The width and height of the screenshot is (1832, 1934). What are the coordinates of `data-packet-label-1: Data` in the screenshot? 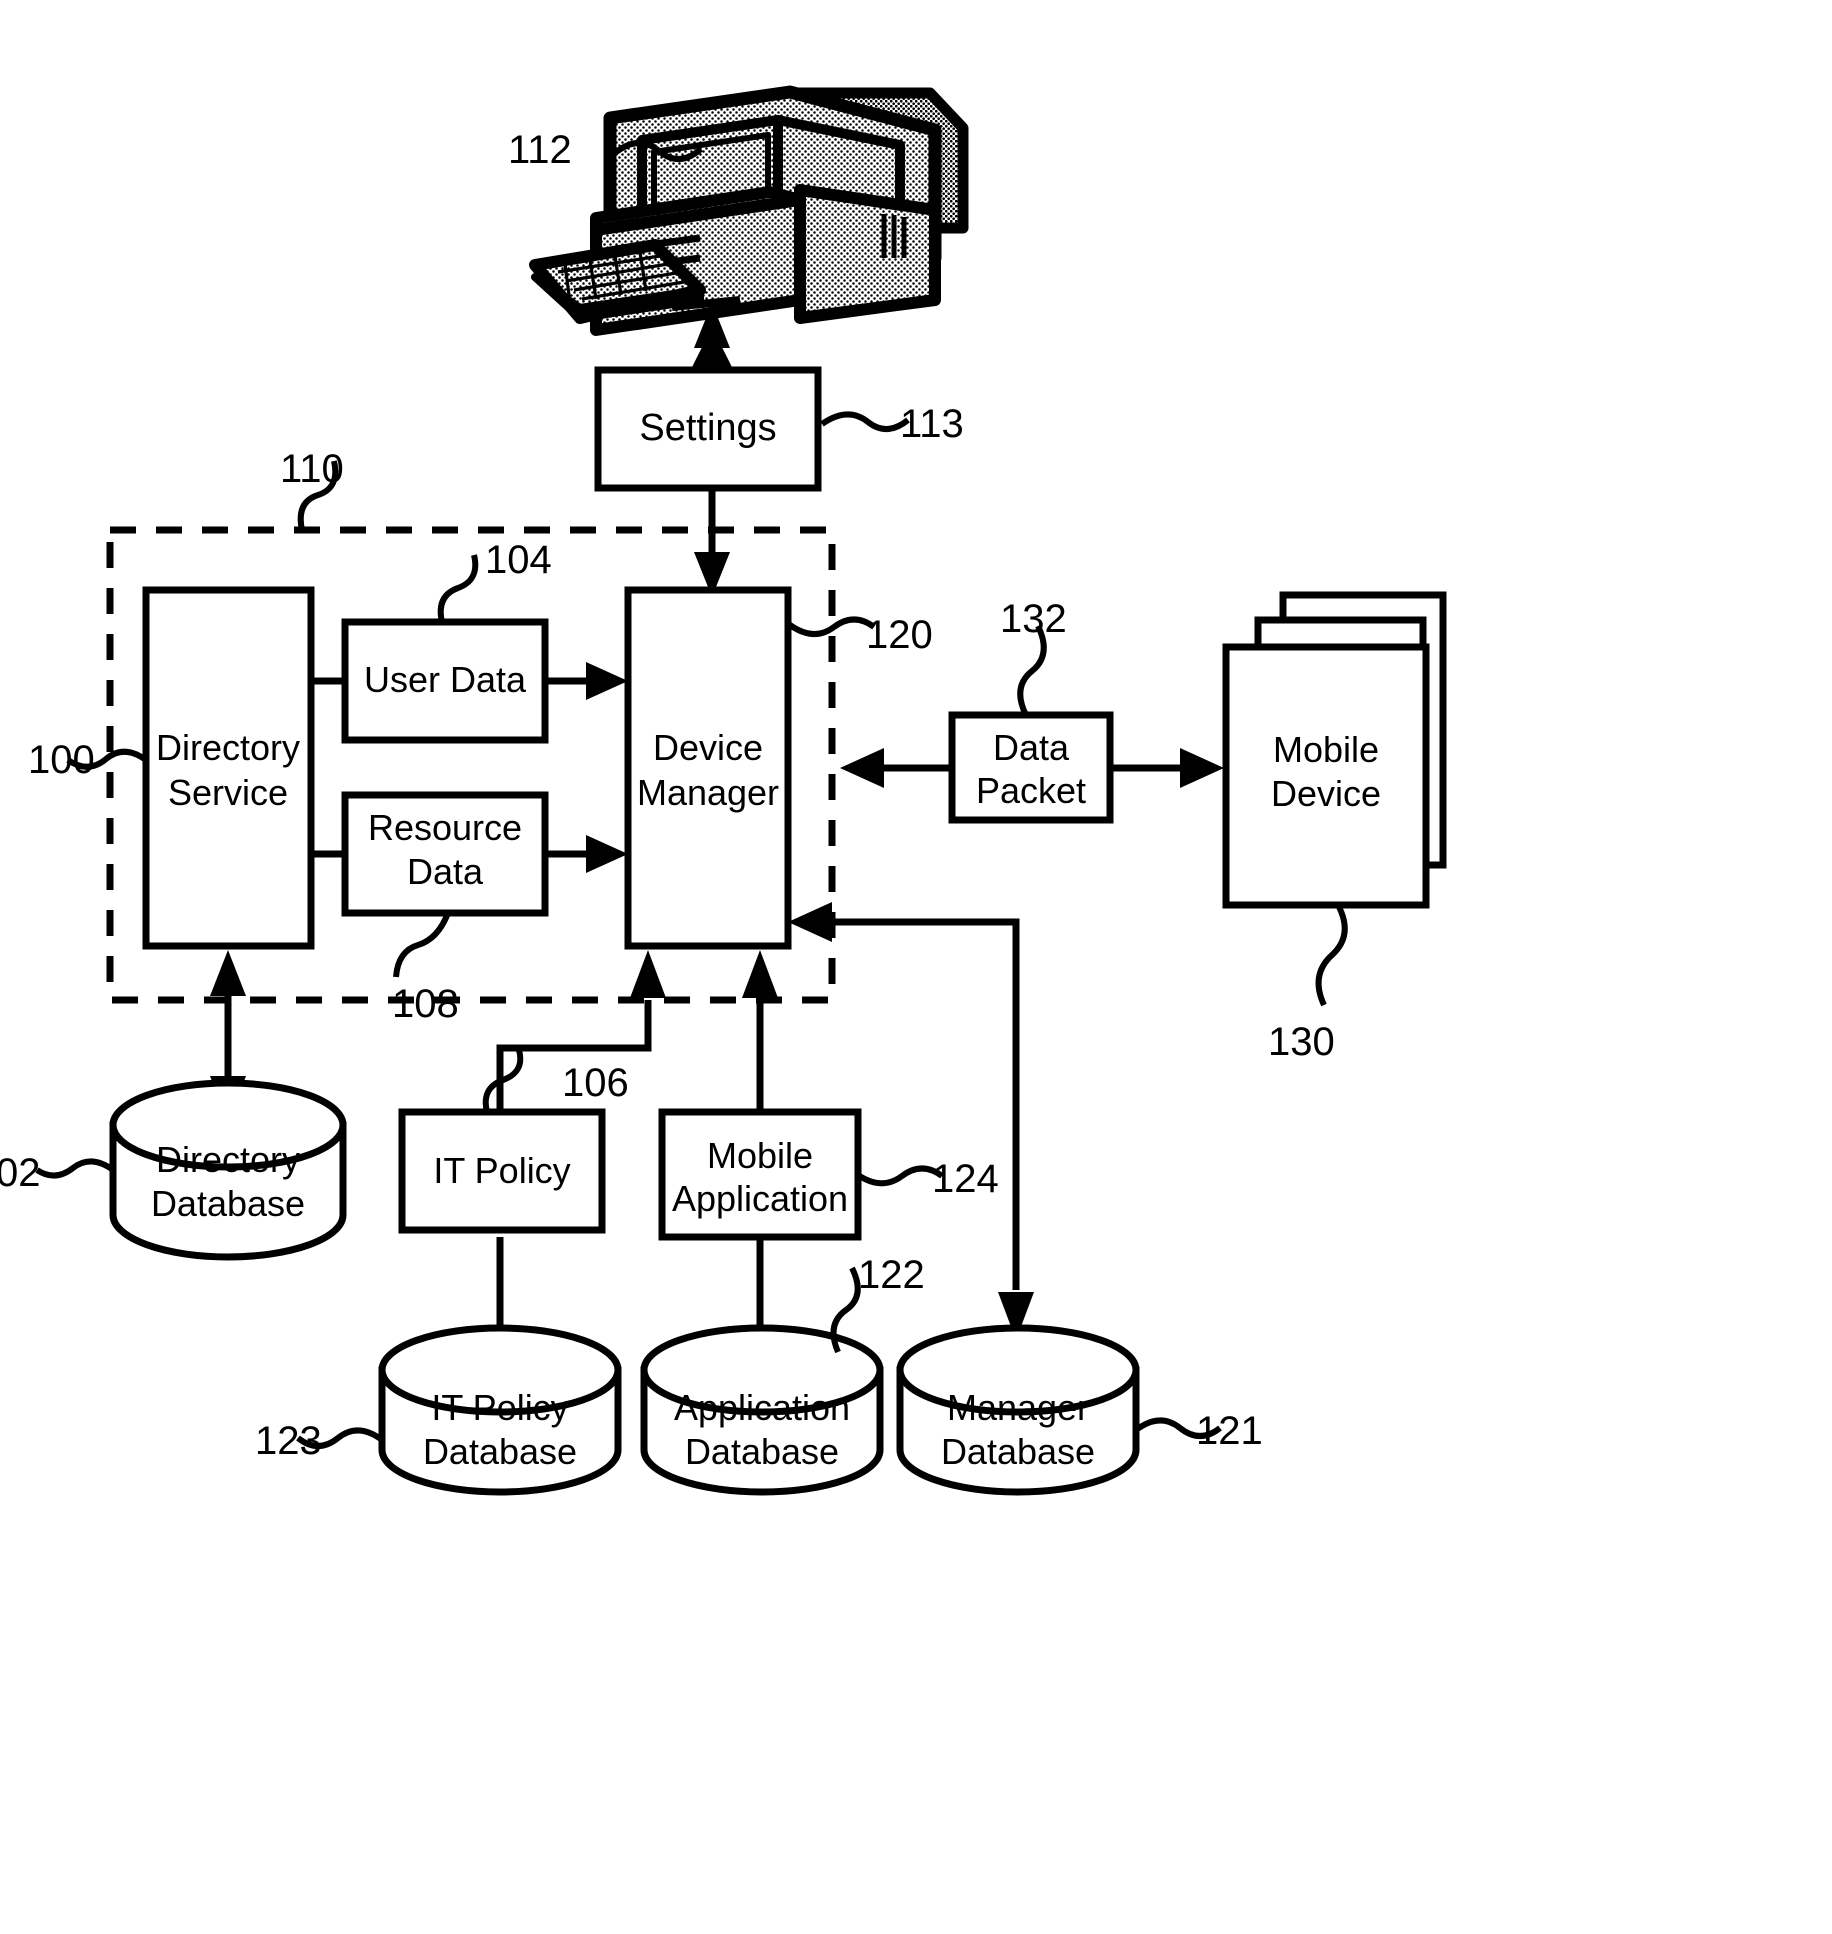 It's located at (1031, 747).